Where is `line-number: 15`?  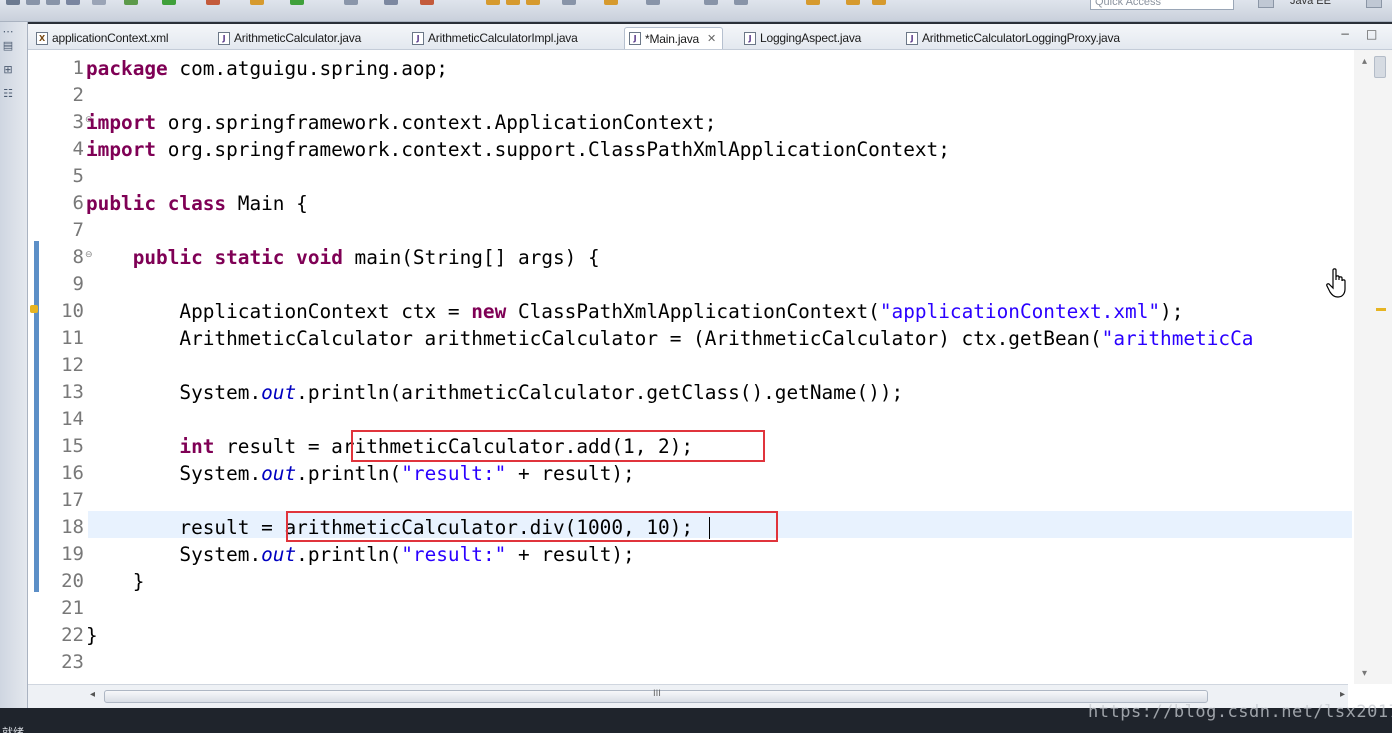
line-number: 15 is located at coordinates (72, 446).